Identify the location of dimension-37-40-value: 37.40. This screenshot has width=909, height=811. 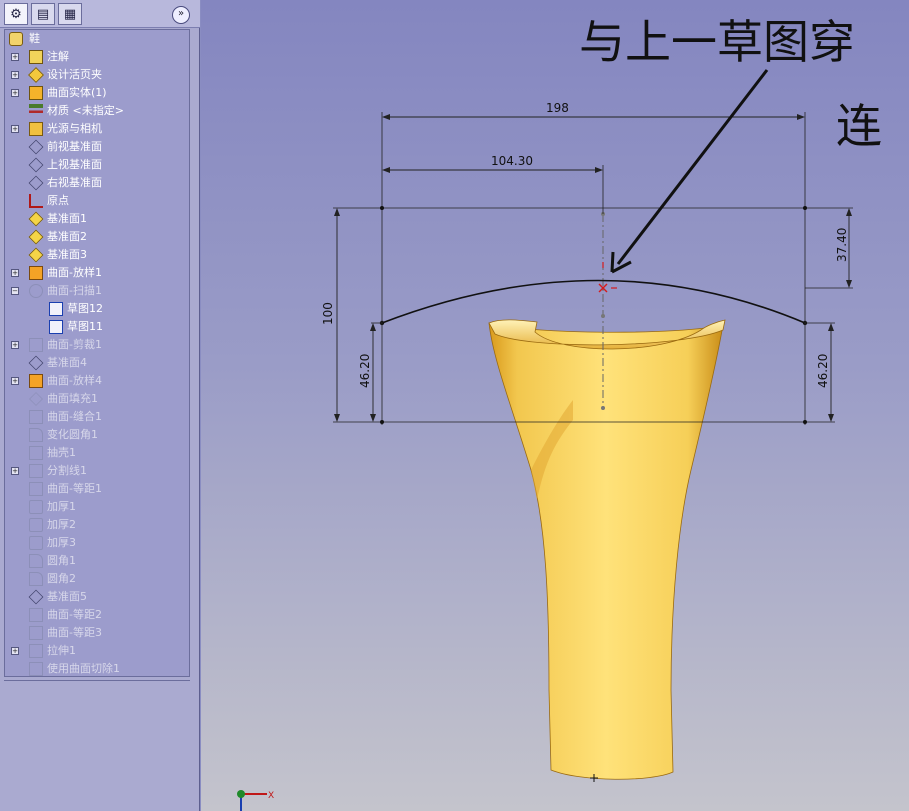
(842, 245).